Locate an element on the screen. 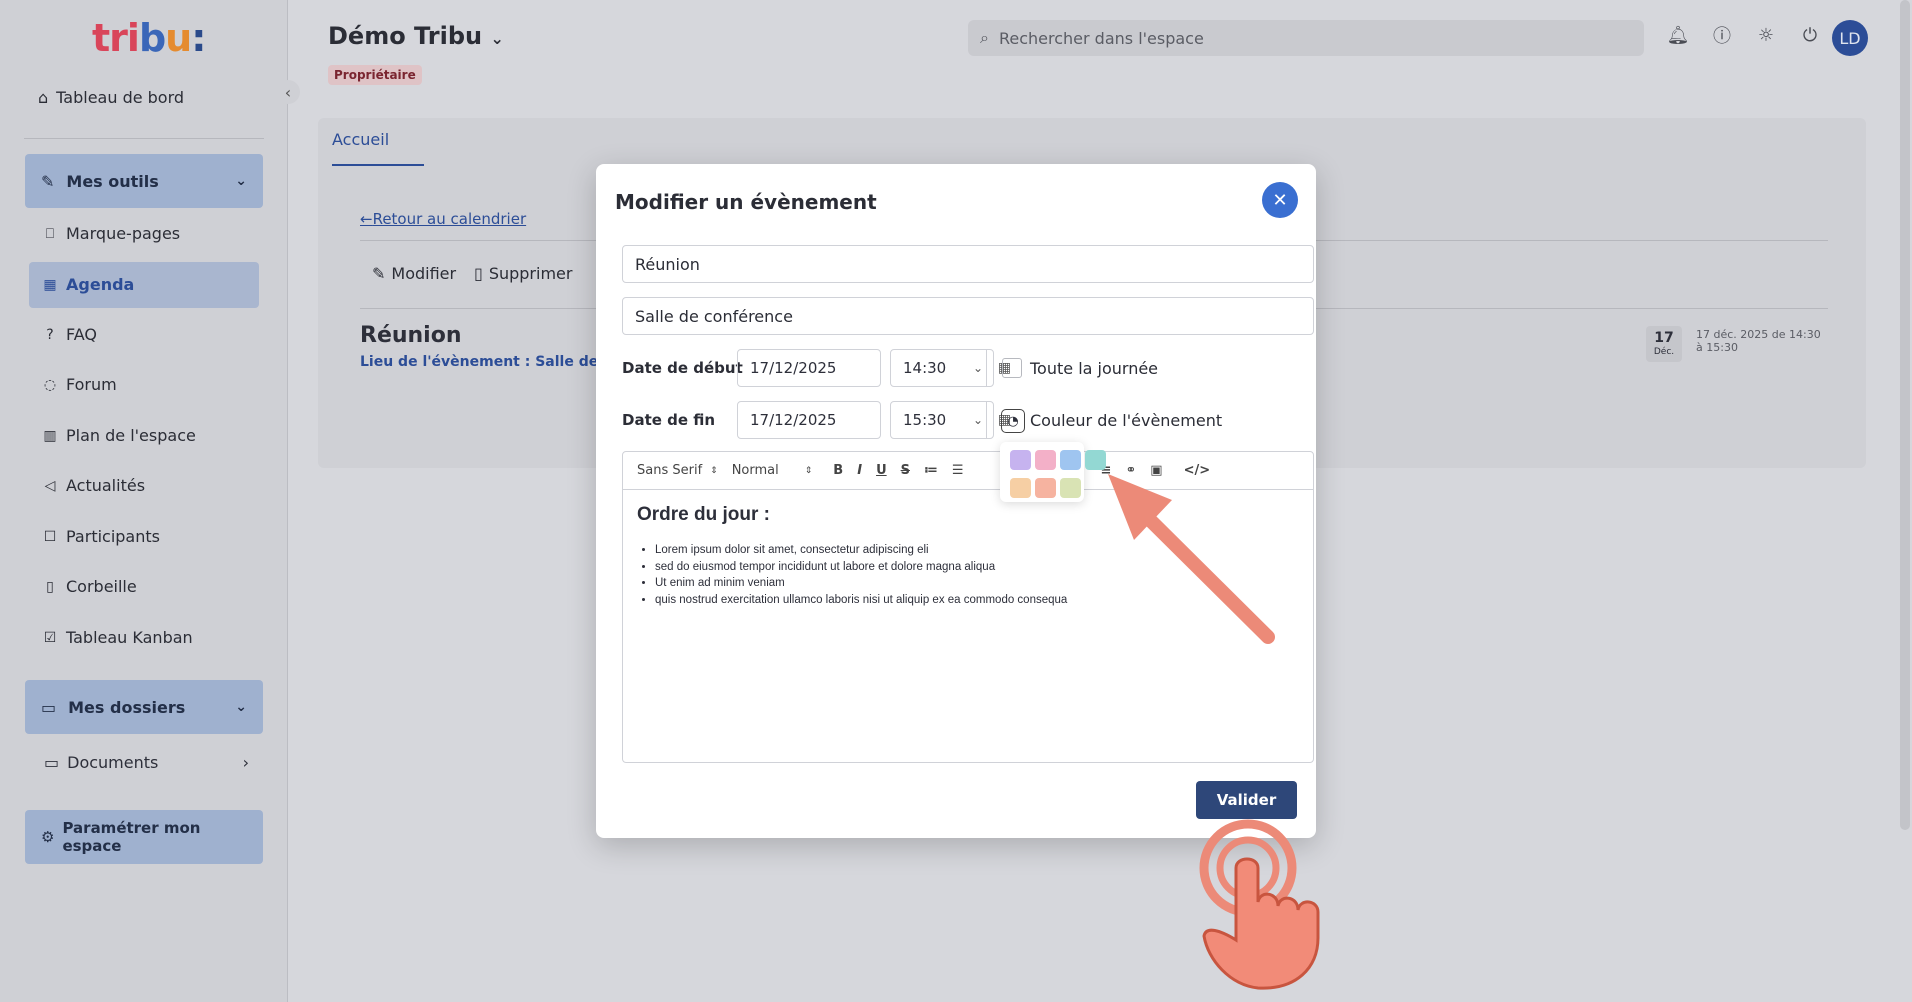  tap-hand-icon is located at coordinates (1259, 904).